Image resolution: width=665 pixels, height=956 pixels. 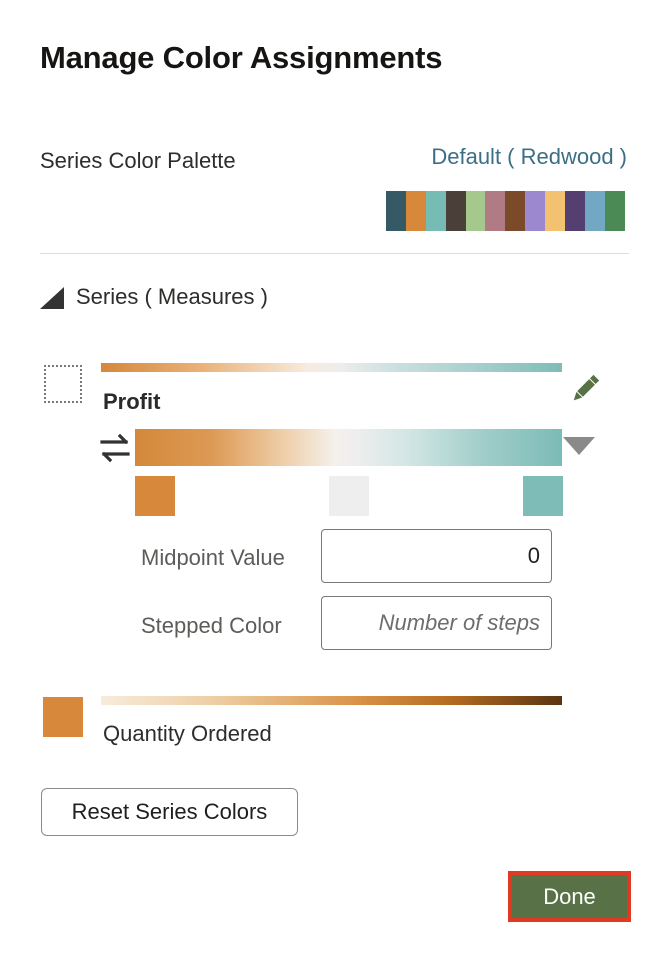 What do you see at coordinates (213, 557) in the screenshot?
I see `midpoint-label: Midpoint Value` at bounding box center [213, 557].